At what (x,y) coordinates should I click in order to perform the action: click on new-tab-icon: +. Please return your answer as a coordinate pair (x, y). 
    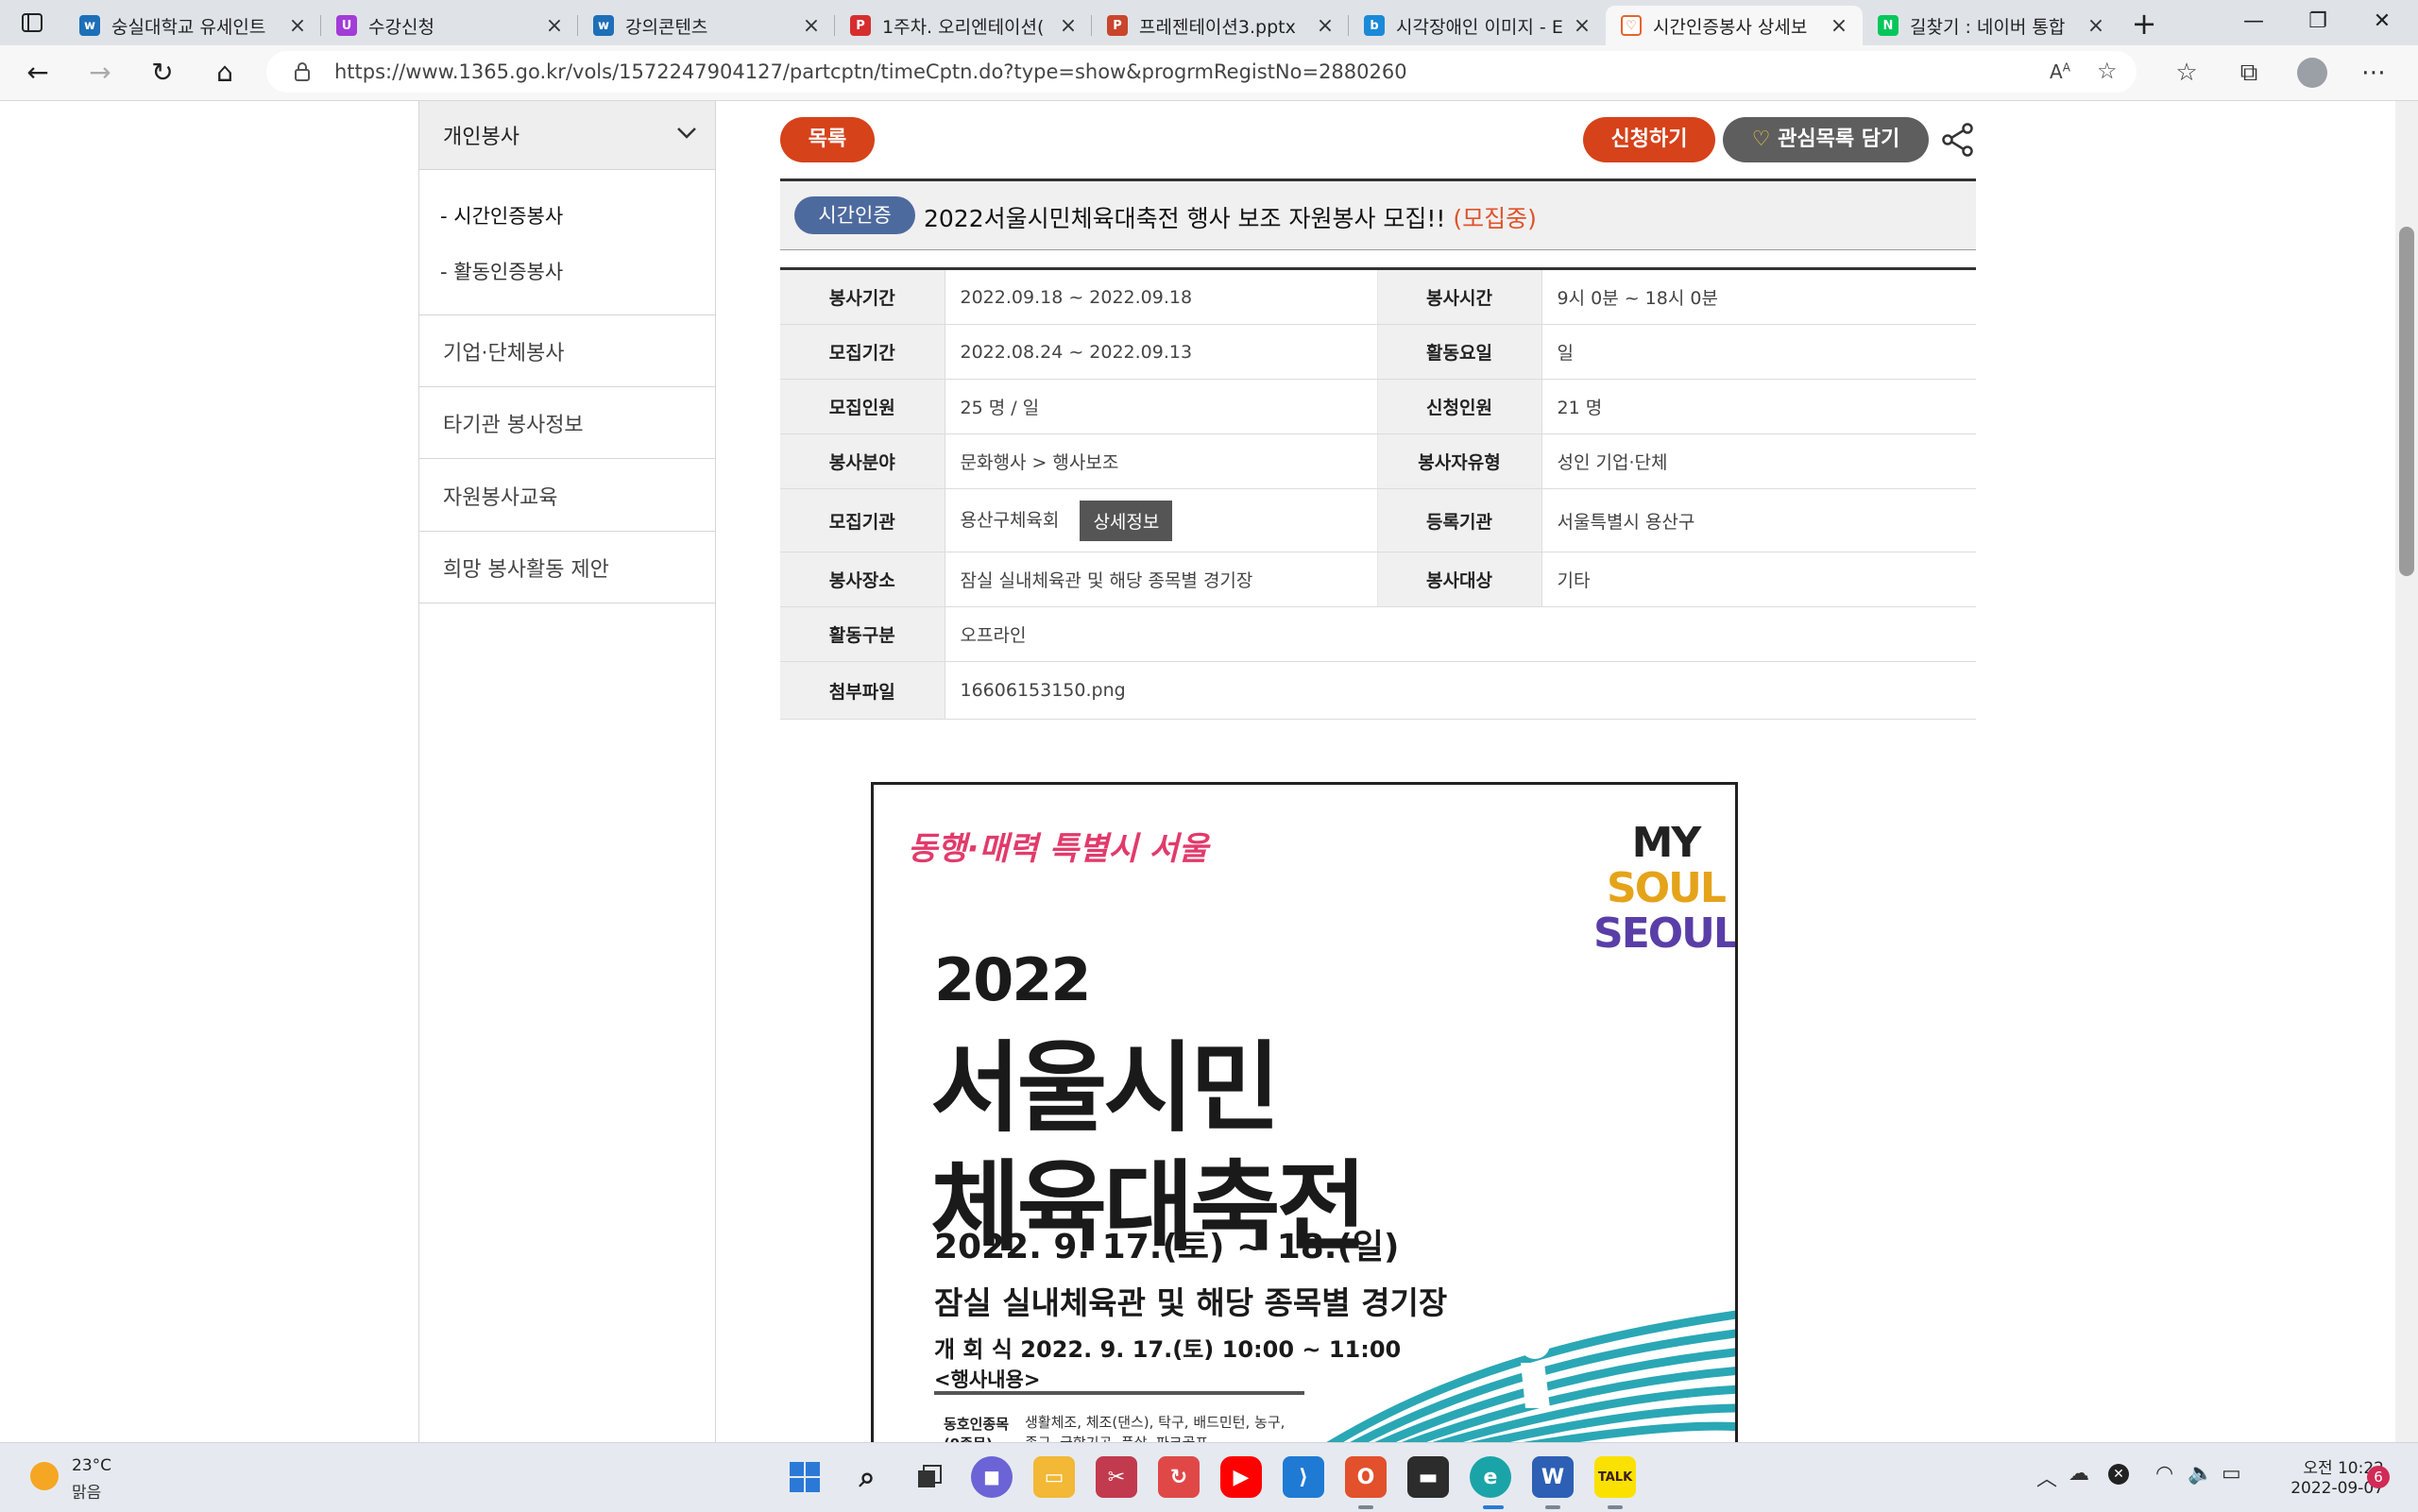
    Looking at the image, I should click on (2144, 25).